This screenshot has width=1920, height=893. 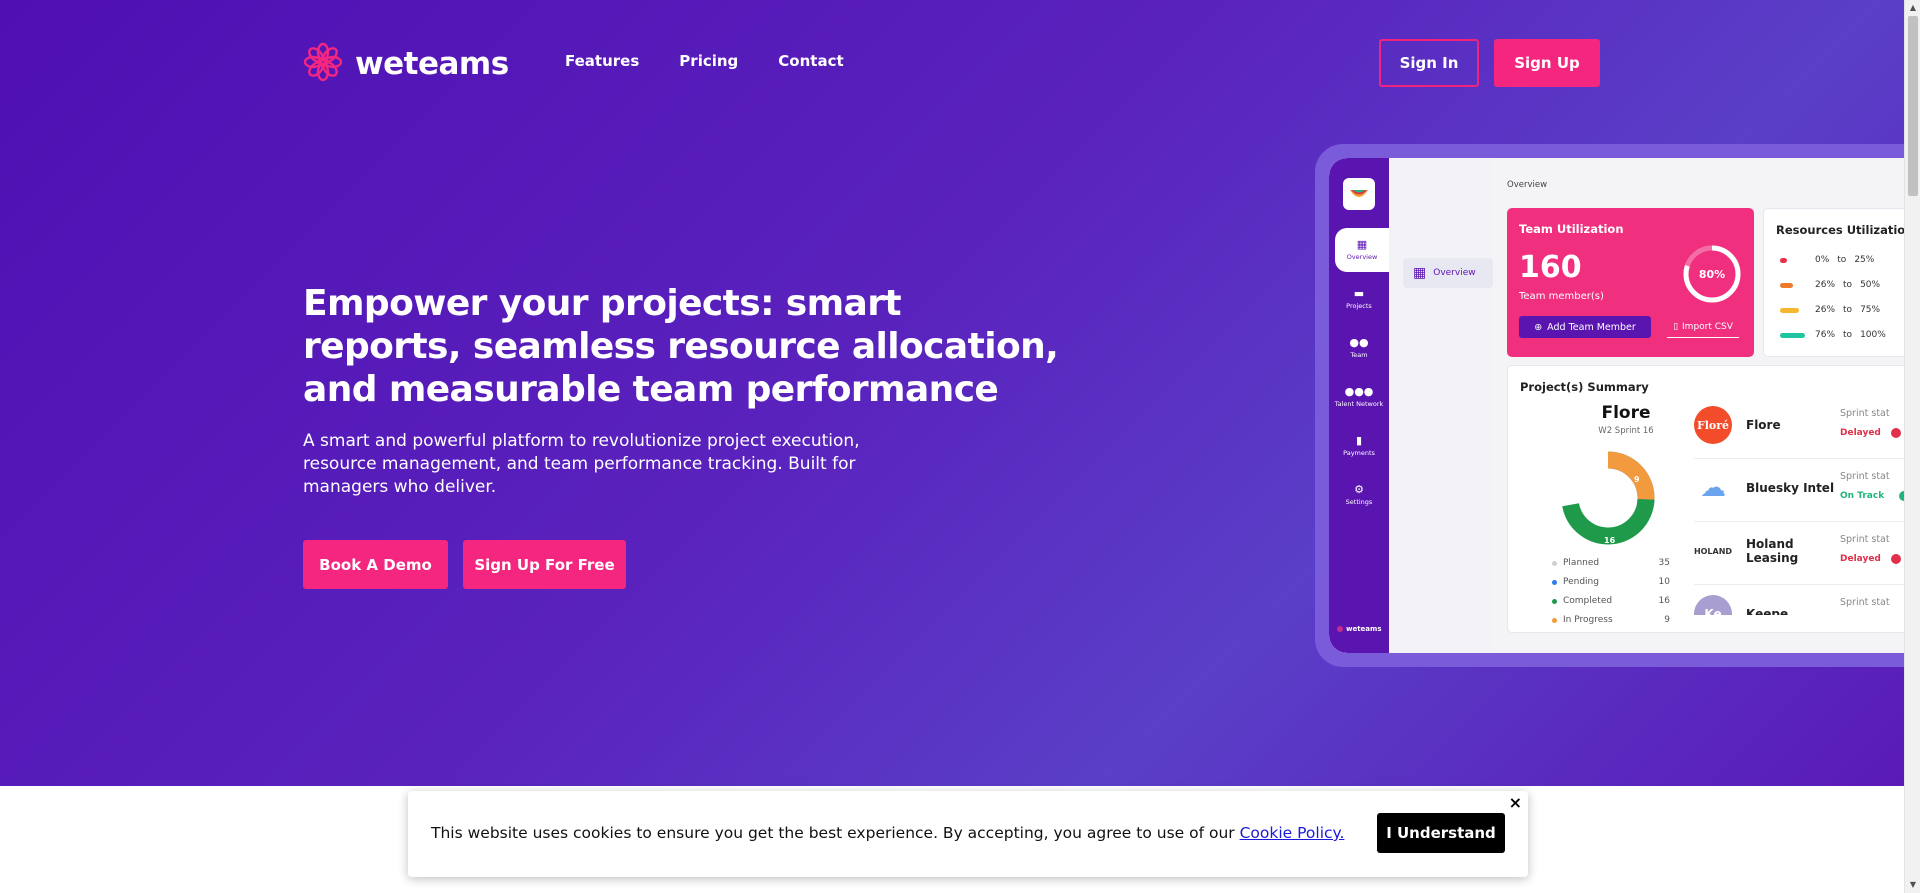 What do you see at coordinates (1626, 431) in the screenshot?
I see `sprint-label: W2 Sprint 16` at bounding box center [1626, 431].